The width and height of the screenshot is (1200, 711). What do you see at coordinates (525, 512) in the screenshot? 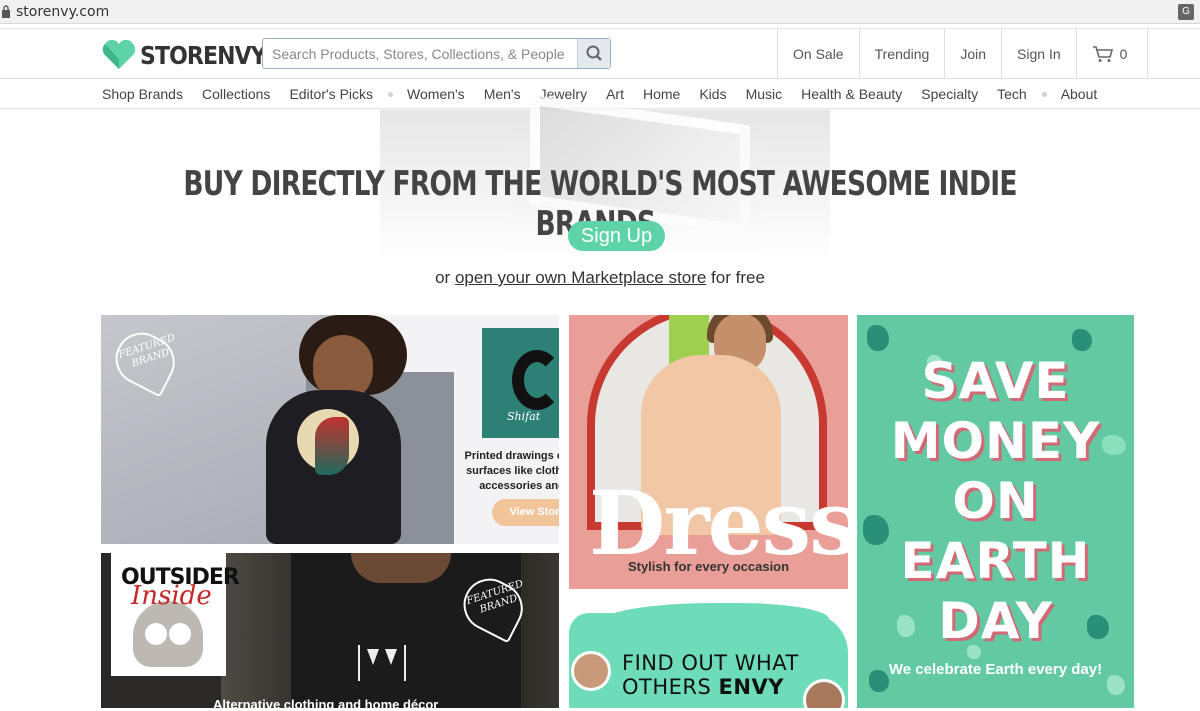
I see `view-store-button: View Store` at bounding box center [525, 512].